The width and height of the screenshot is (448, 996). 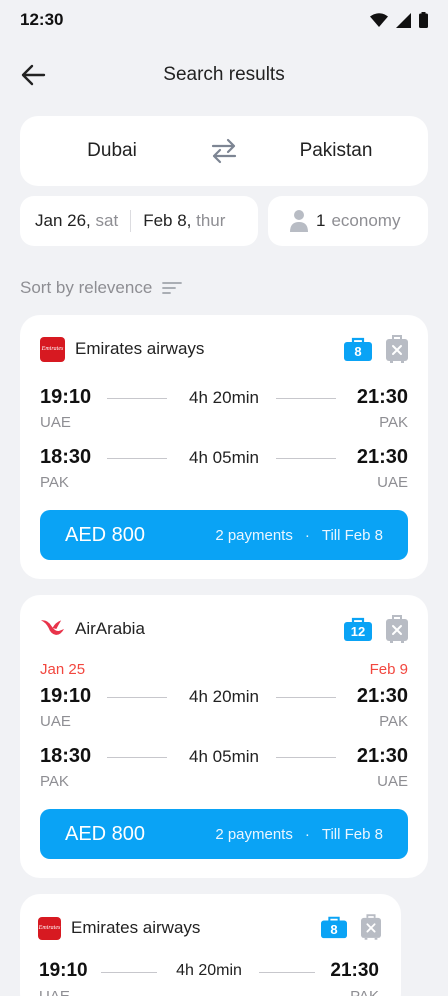 I want to click on sort-label: Sort by relevence, so click(x=86, y=287).